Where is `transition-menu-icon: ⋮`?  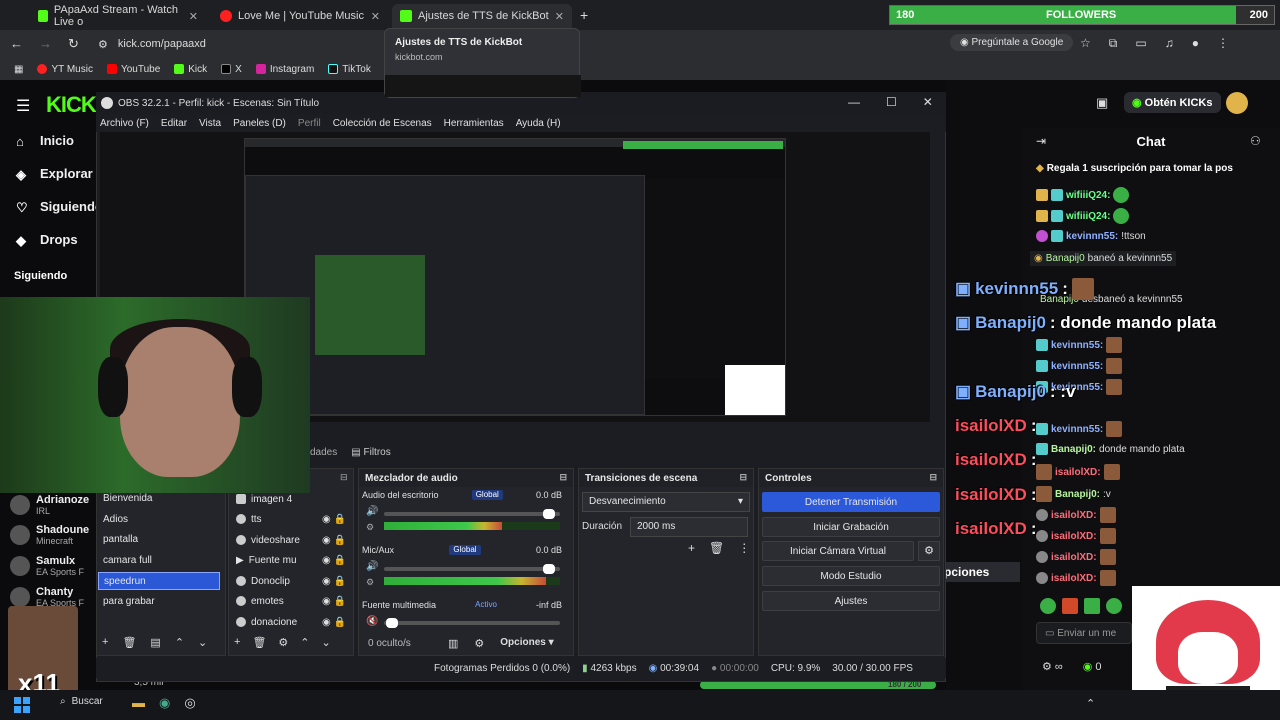
transition-menu-icon: ⋮ is located at coordinates (744, 548).